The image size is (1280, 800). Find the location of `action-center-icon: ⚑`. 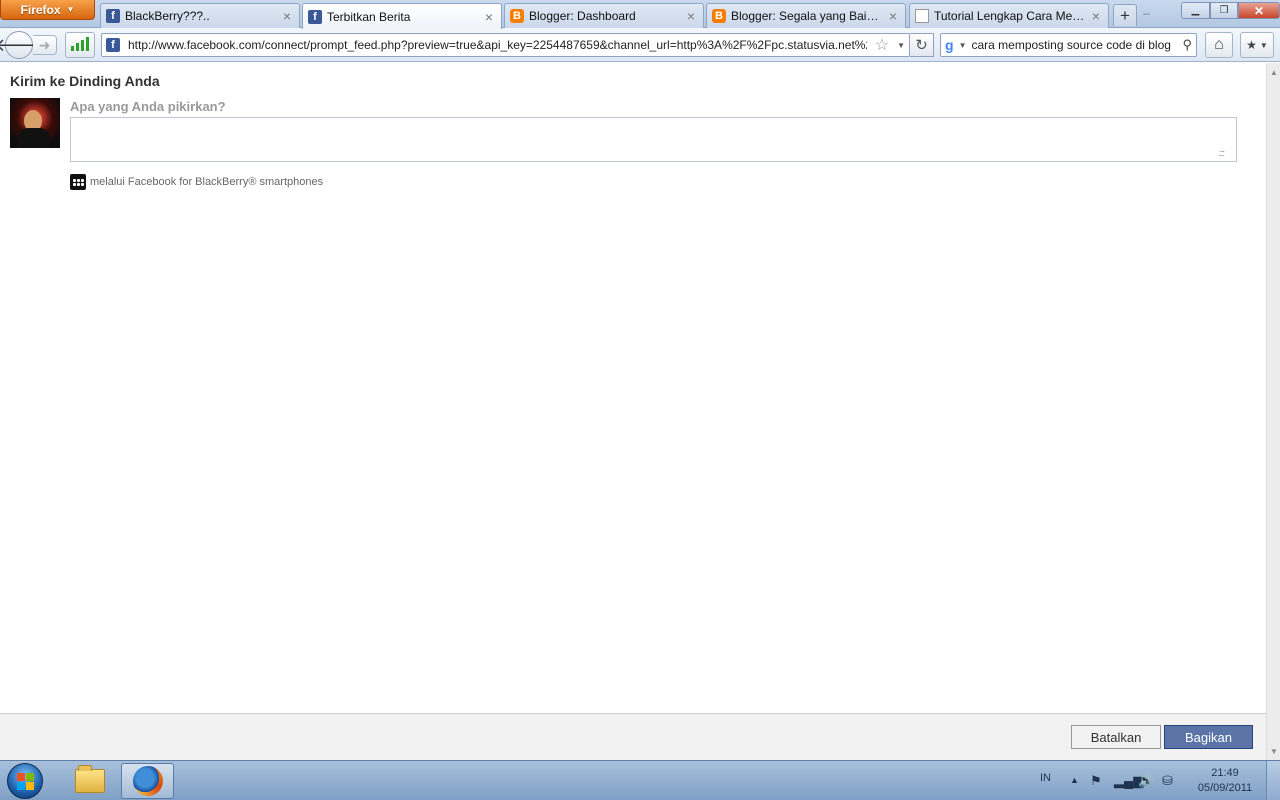

action-center-icon: ⚑ is located at coordinates (1096, 781).